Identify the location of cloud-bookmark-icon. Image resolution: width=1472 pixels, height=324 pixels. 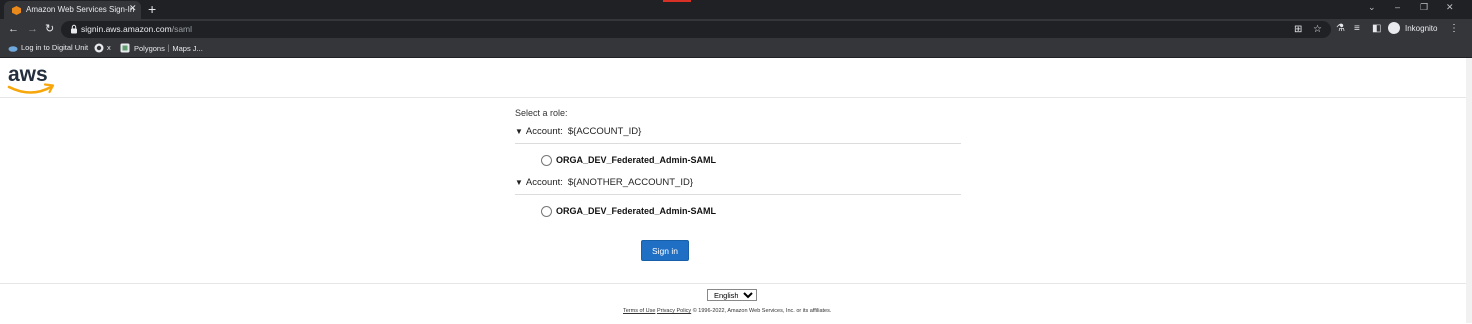
(13, 49).